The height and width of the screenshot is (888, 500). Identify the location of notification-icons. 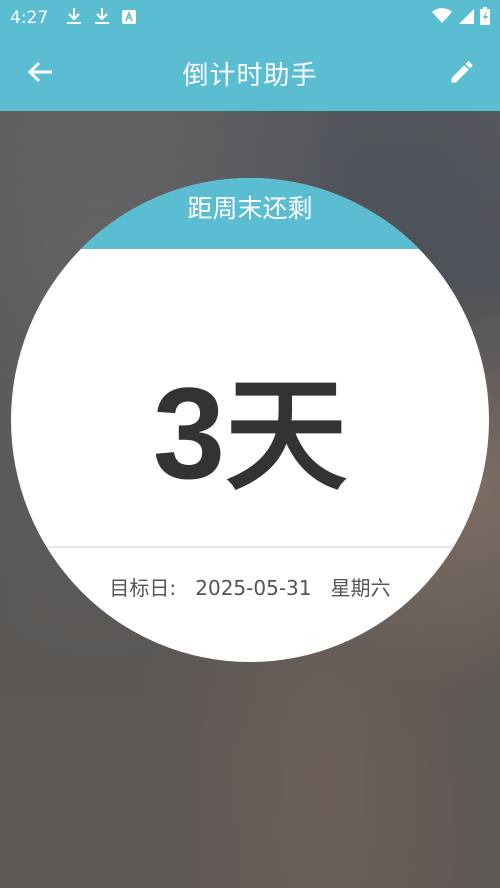
(101, 18).